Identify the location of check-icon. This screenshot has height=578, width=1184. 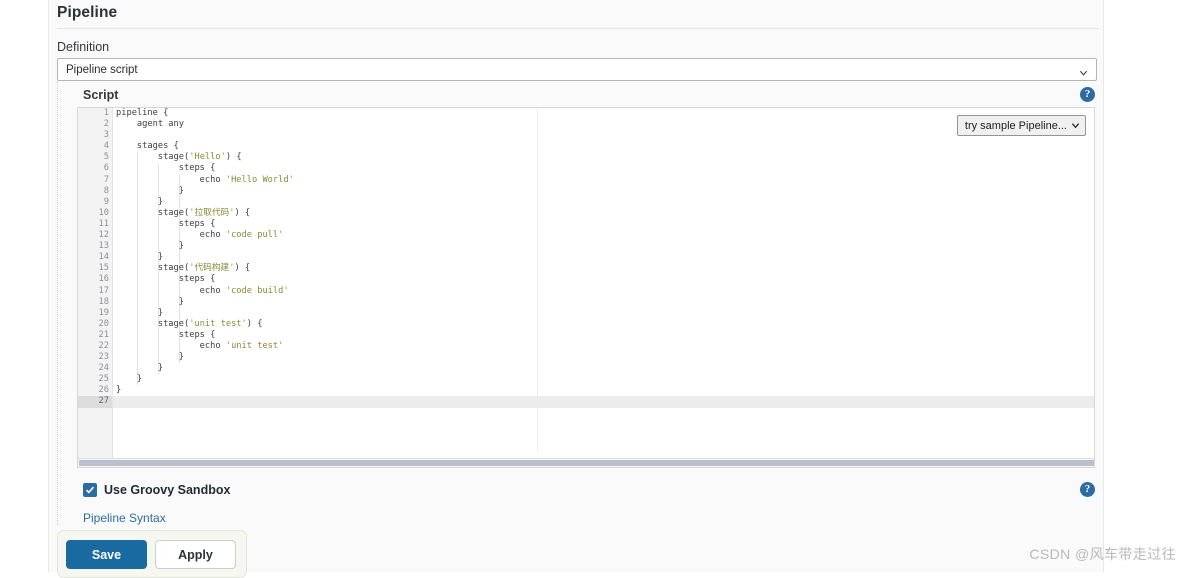
(89, 490).